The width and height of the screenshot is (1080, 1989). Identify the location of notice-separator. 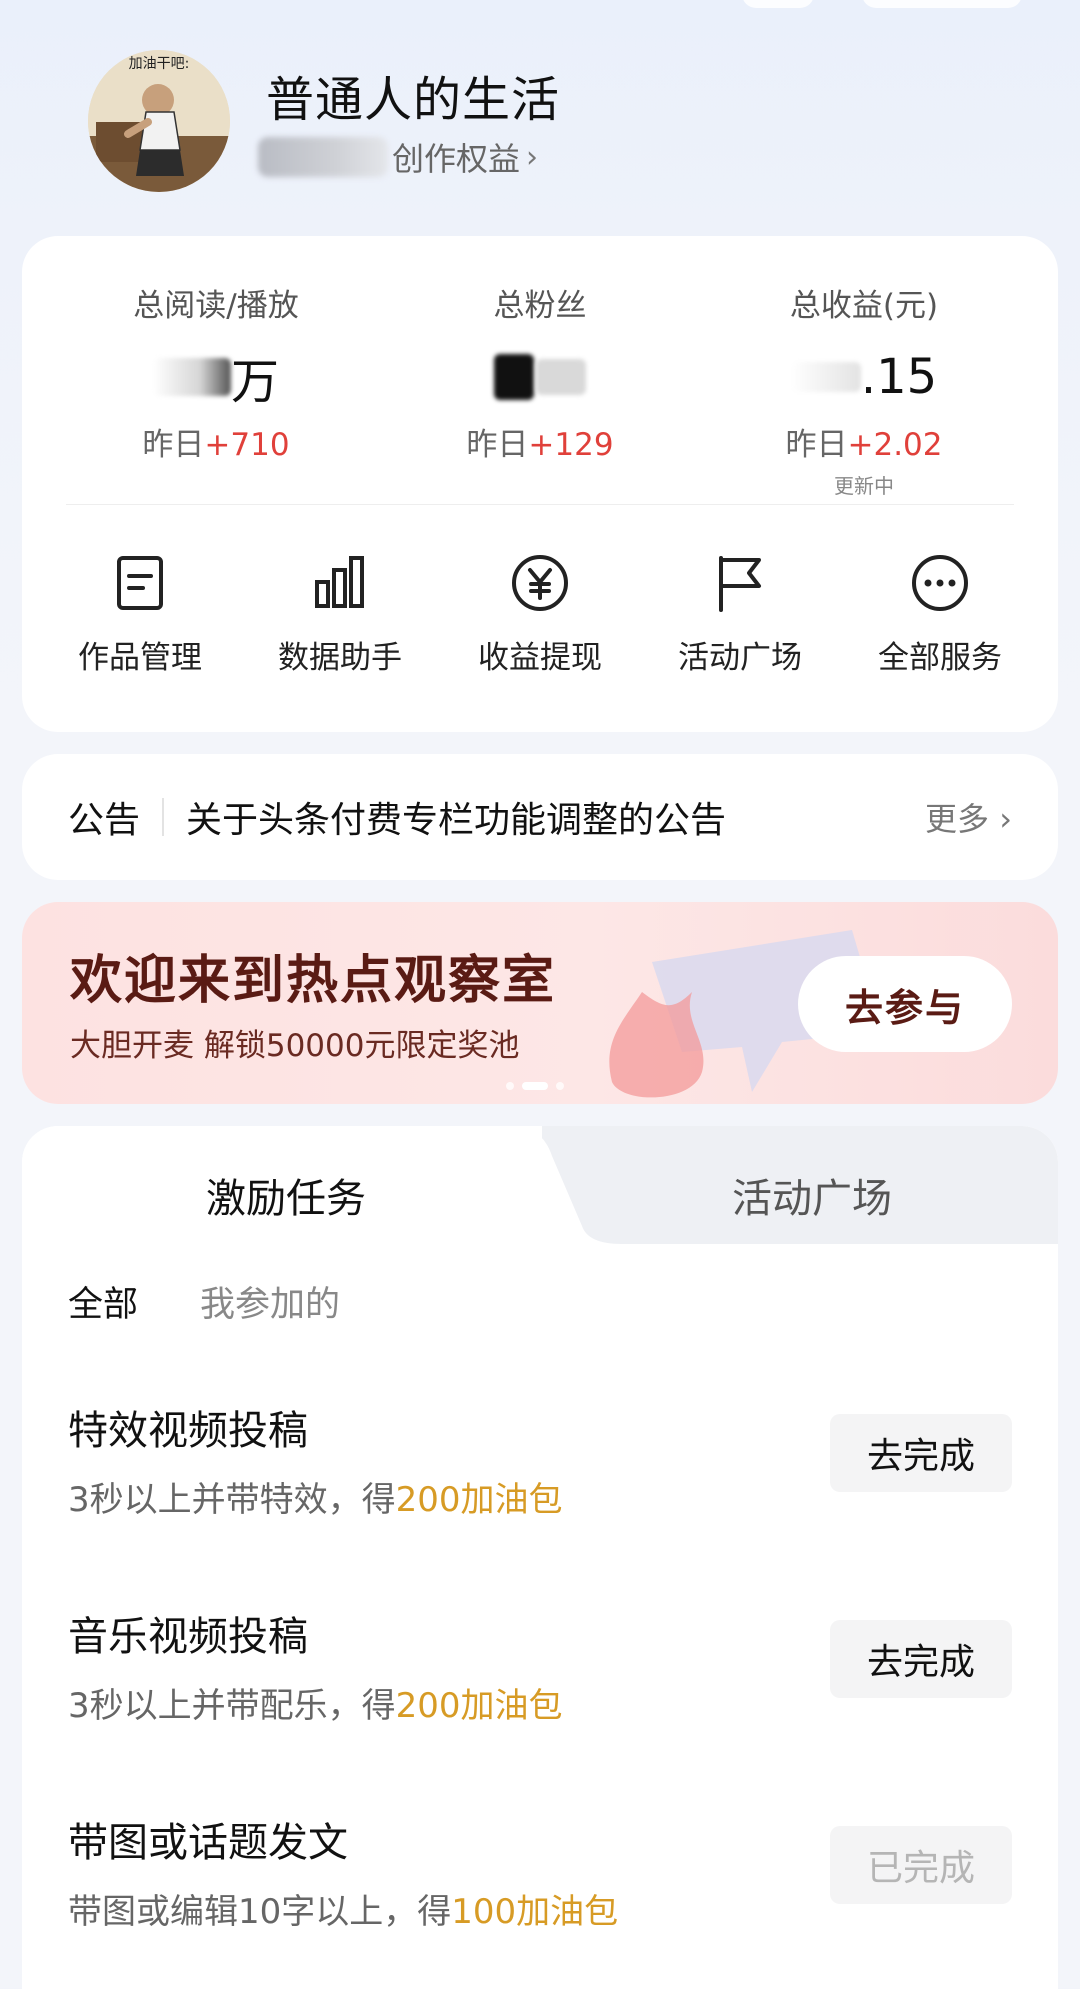
(163, 817).